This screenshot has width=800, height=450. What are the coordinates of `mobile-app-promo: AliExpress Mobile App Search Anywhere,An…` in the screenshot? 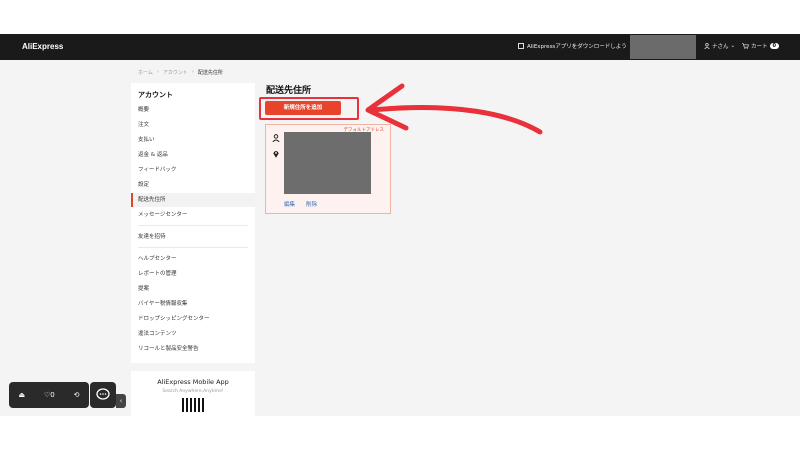 It's located at (193, 393).